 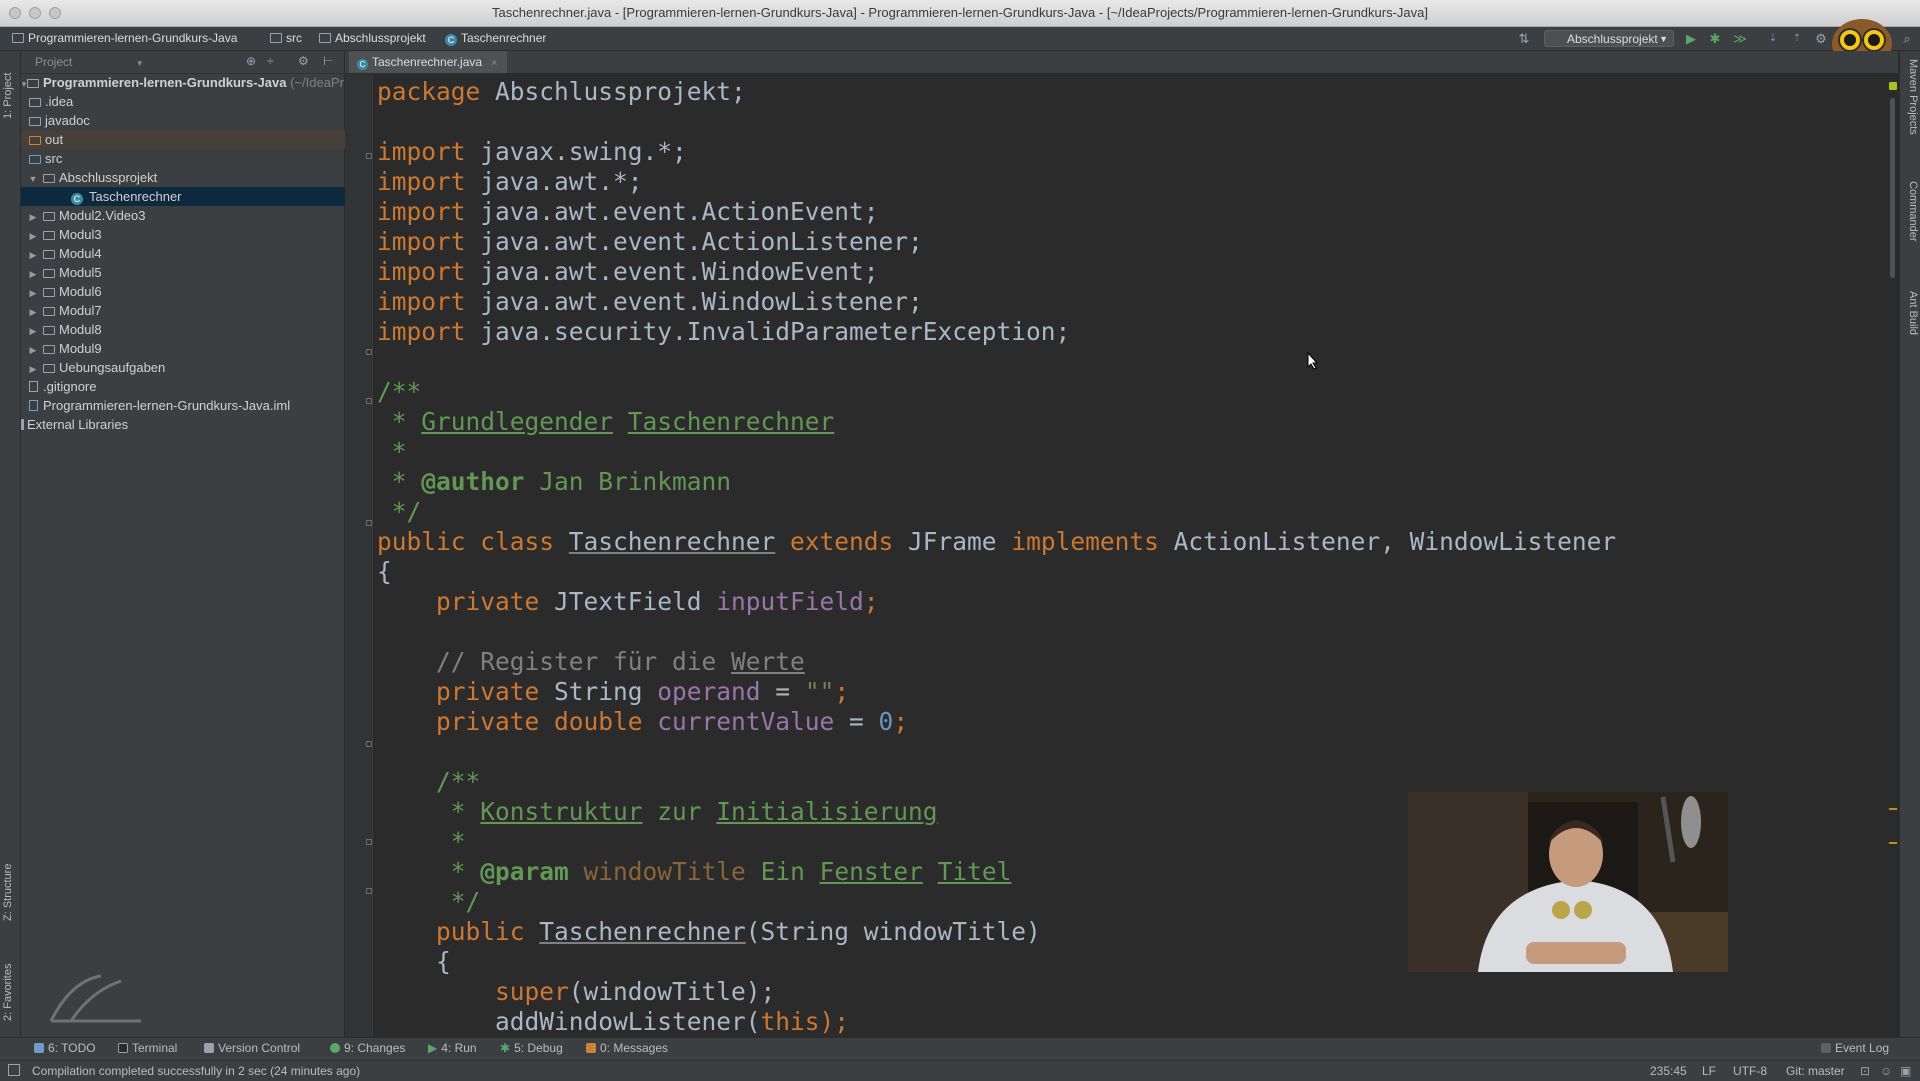 I want to click on changes-icon, so click(x=335, y=1048).